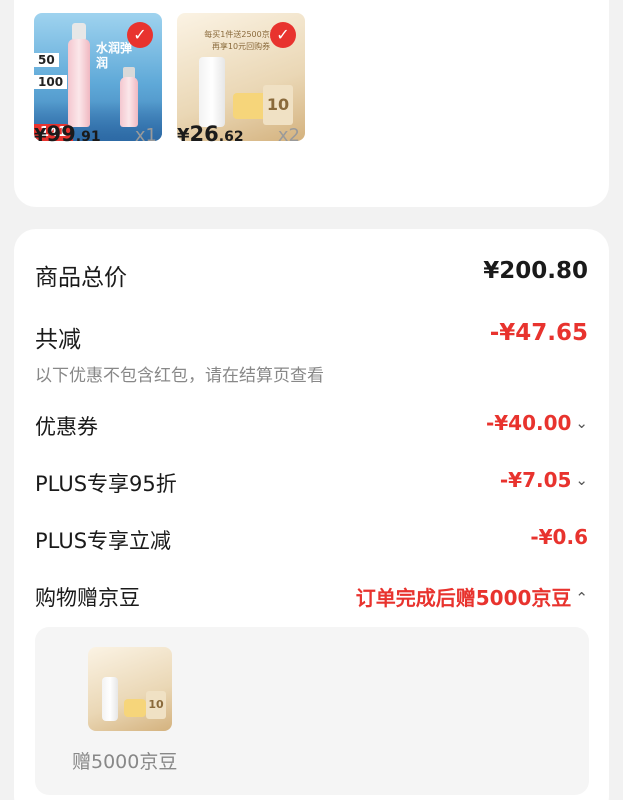  I want to click on gift-product-image: 10, so click(130, 689).